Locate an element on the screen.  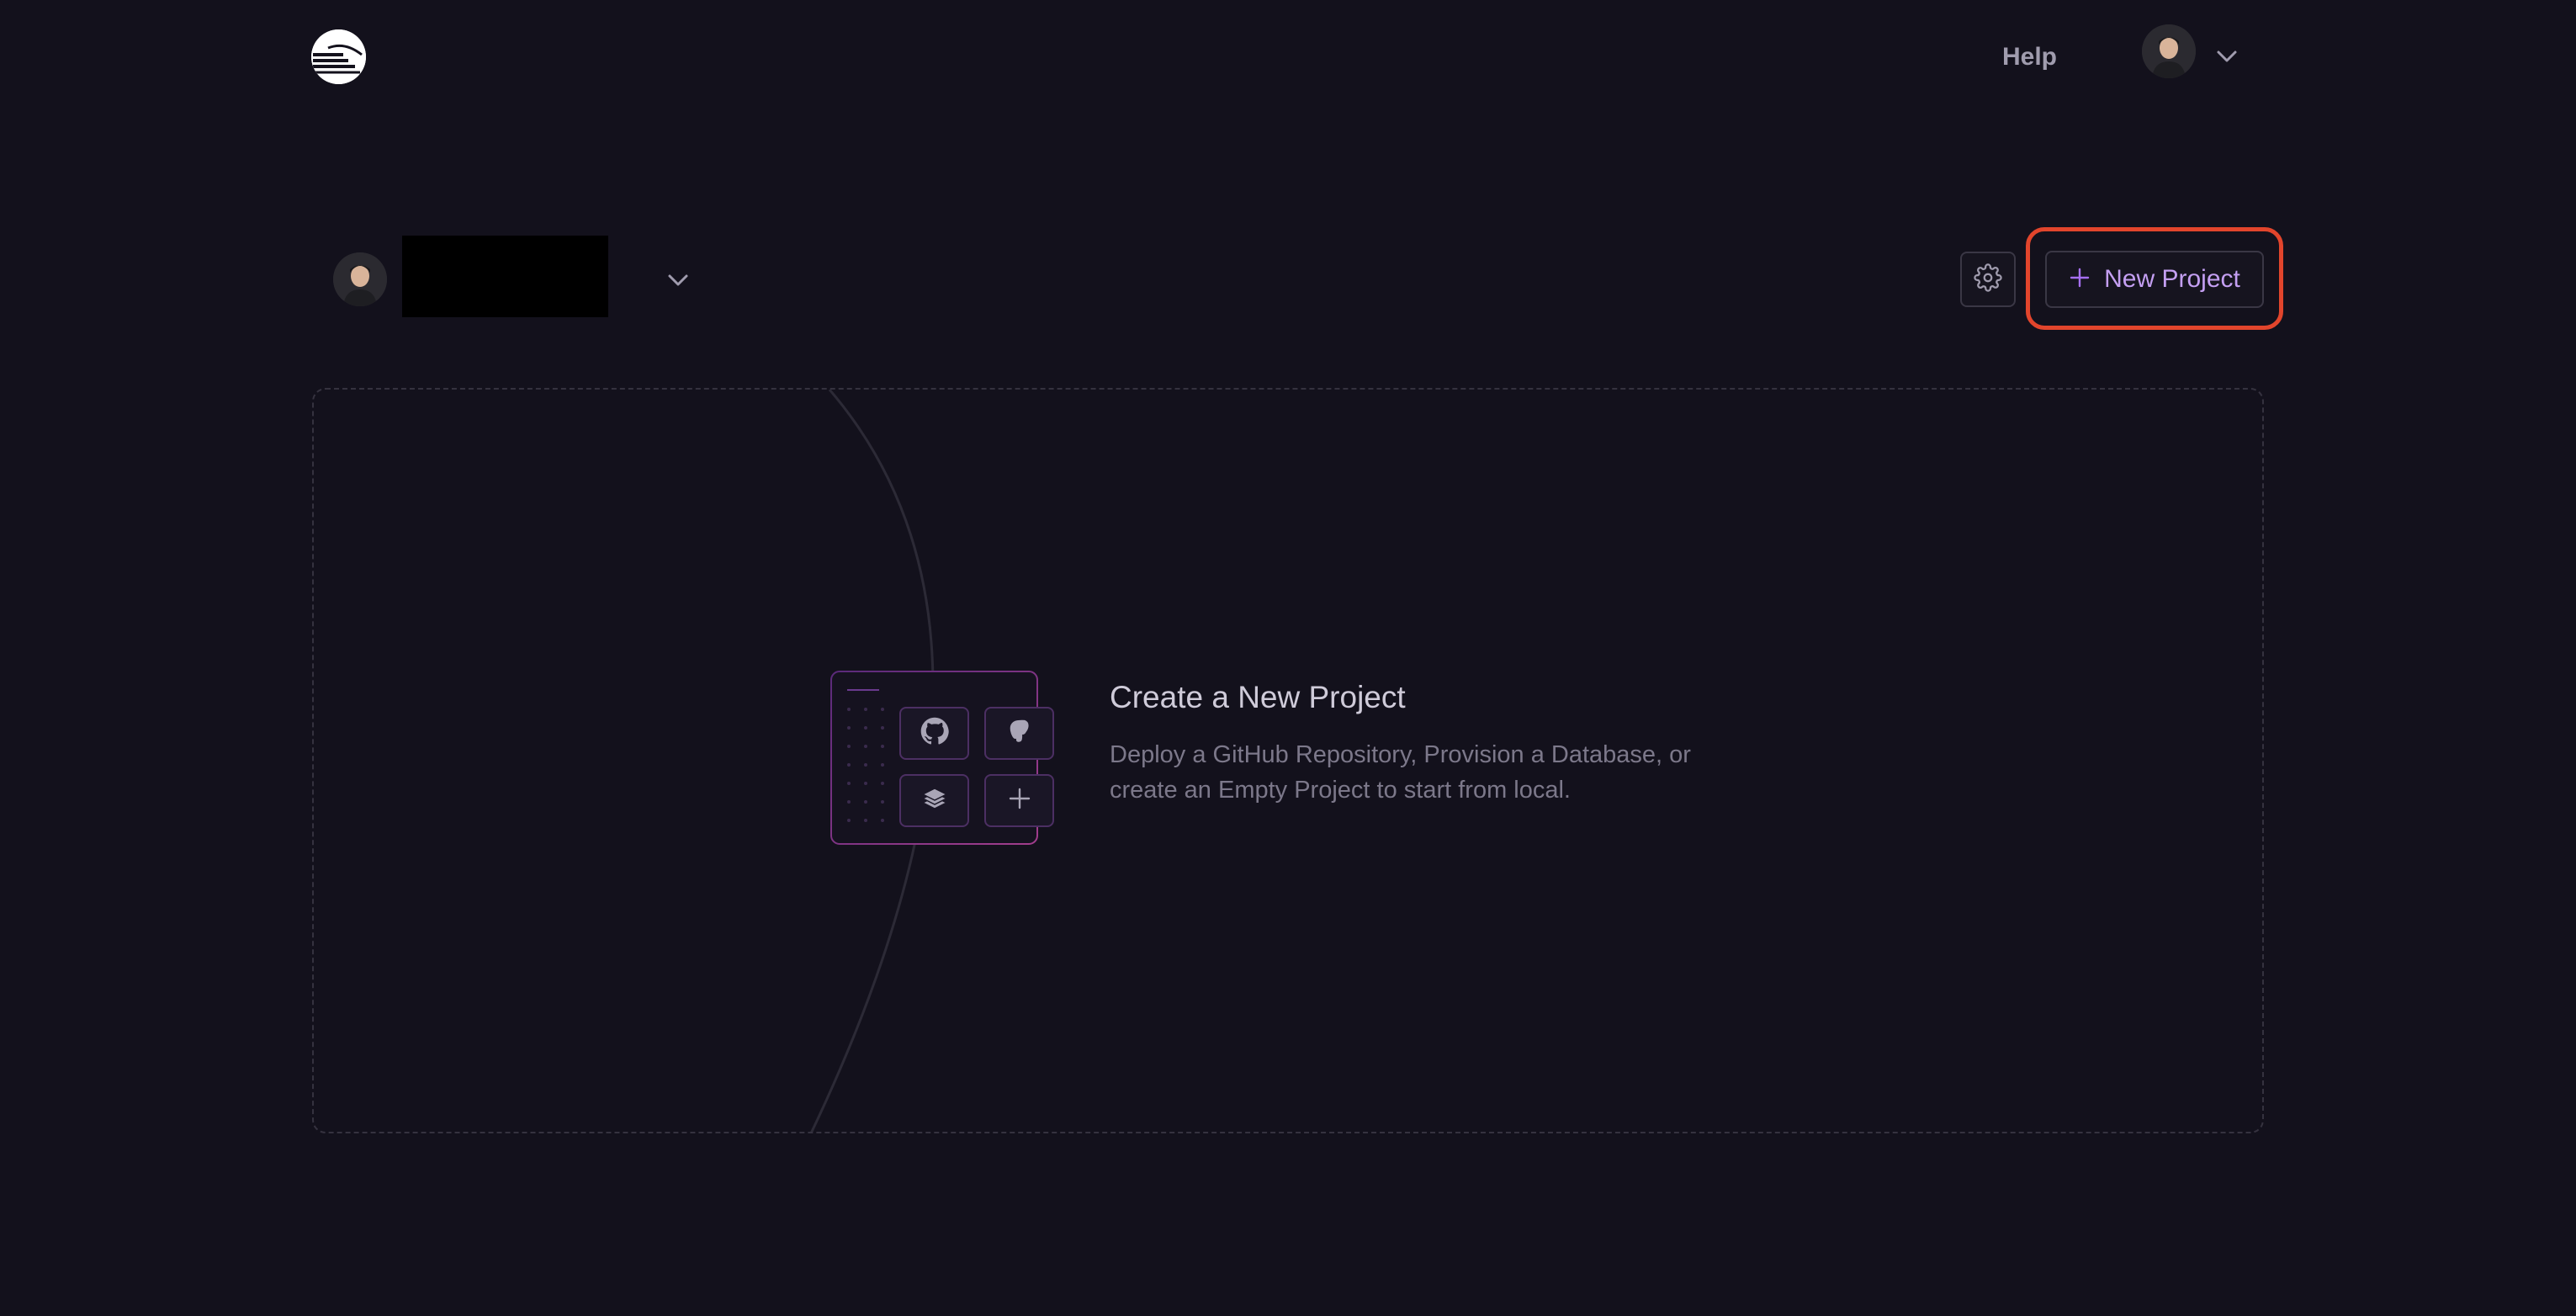
postgres-tile is located at coordinates (1019, 734).